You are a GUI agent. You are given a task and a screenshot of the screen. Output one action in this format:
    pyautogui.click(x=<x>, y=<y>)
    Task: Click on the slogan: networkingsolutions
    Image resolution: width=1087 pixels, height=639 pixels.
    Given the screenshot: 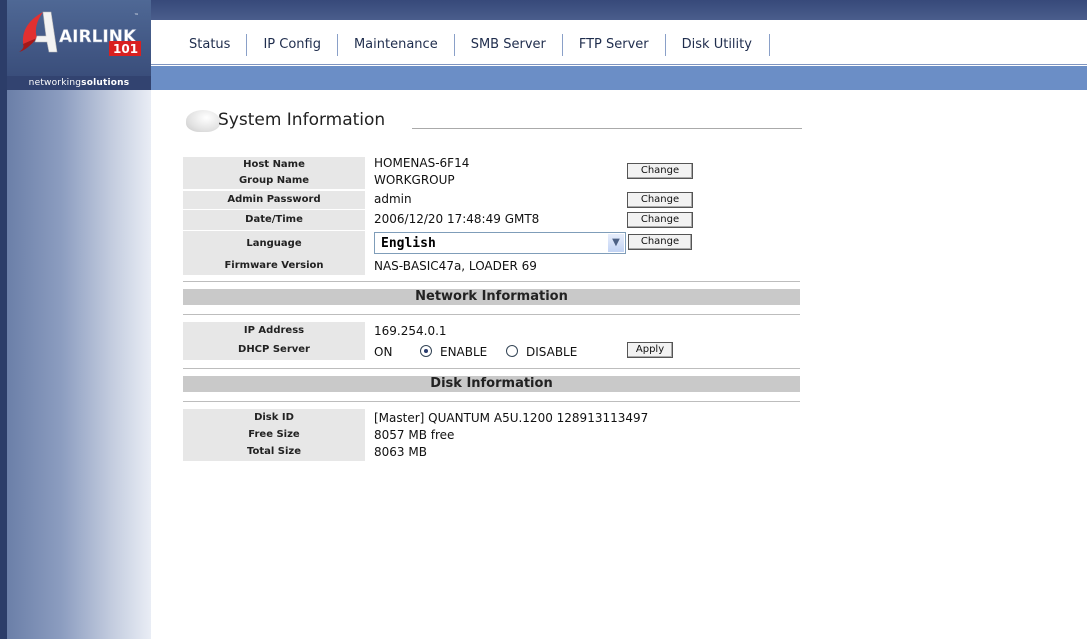 What is the action you would take?
    pyautogui.click(x=79, y=83)
    